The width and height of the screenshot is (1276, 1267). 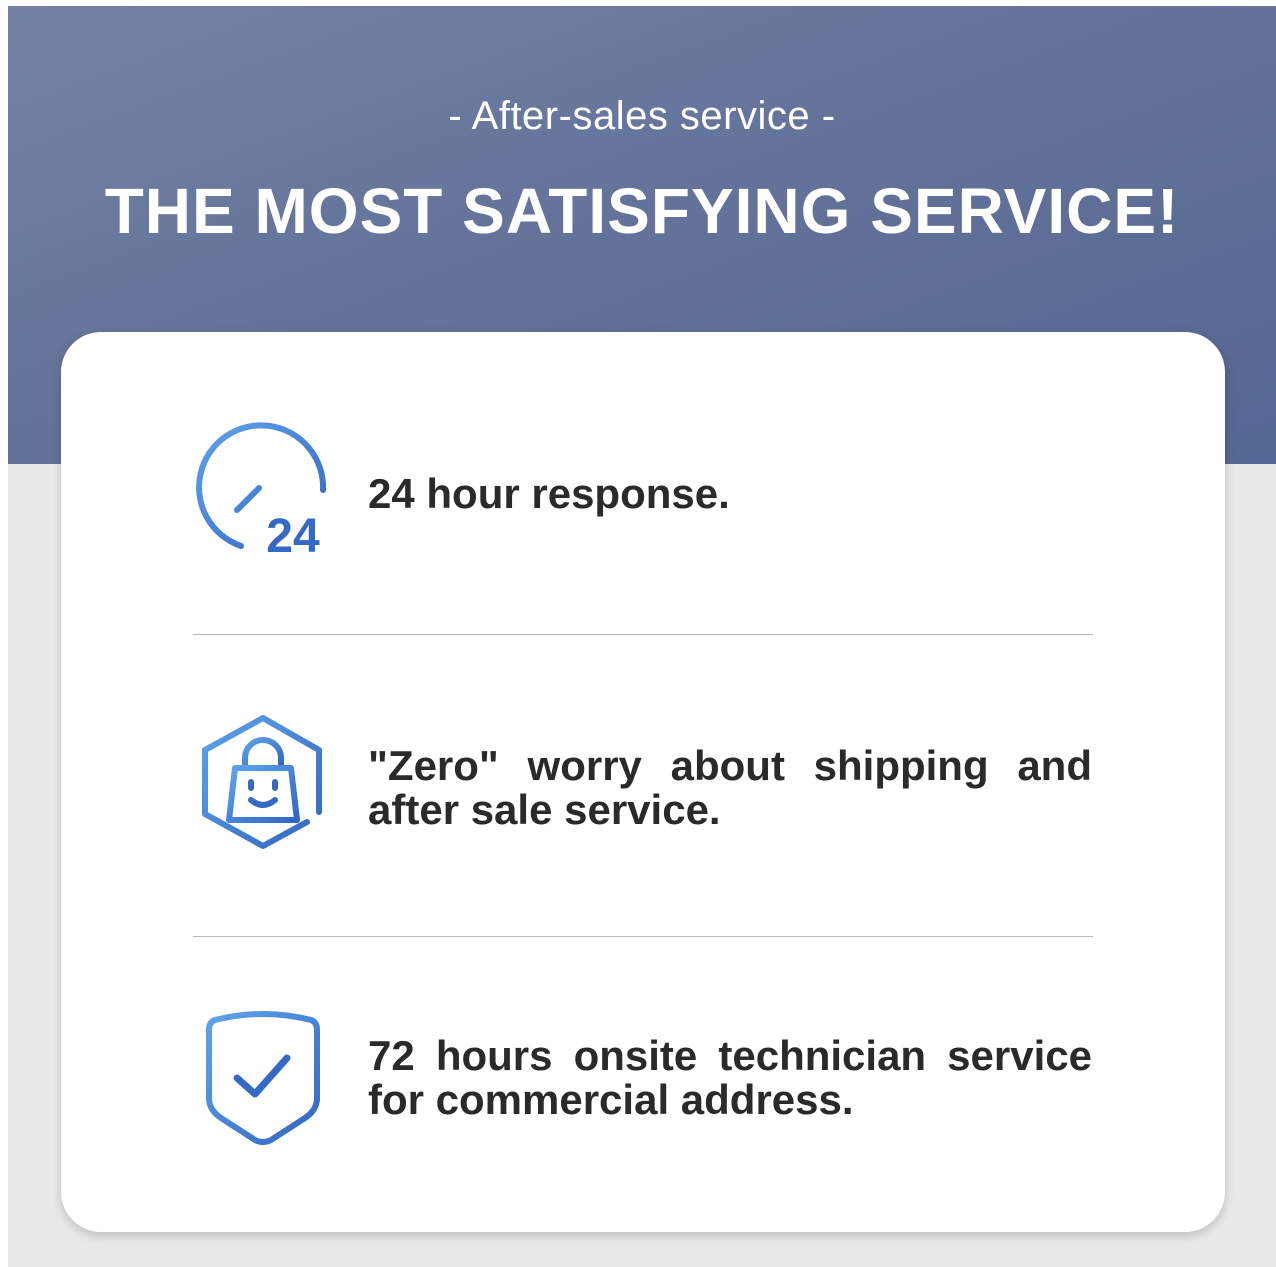 I want to click on clock-24-label: 24, so click(x=293, y=534).